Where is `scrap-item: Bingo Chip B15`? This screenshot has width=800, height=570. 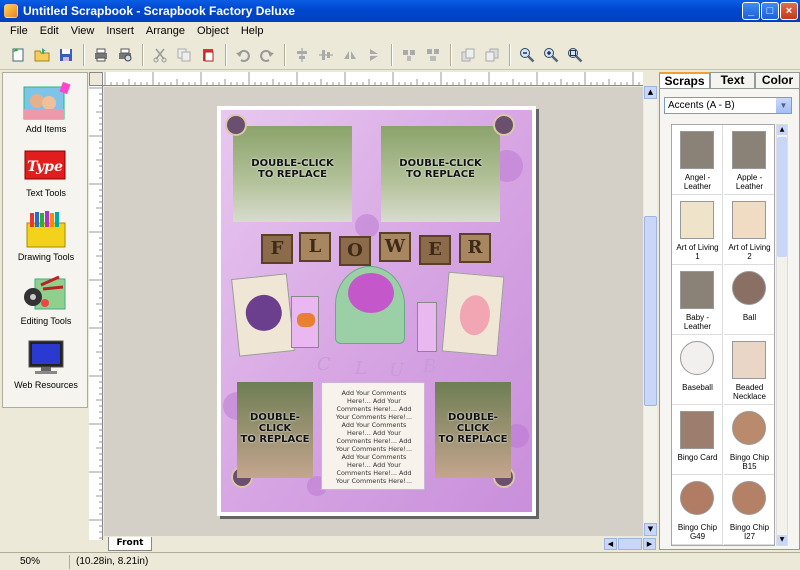 scrap-item: Bingo Chip B15 is located at coordinates (749, 440).